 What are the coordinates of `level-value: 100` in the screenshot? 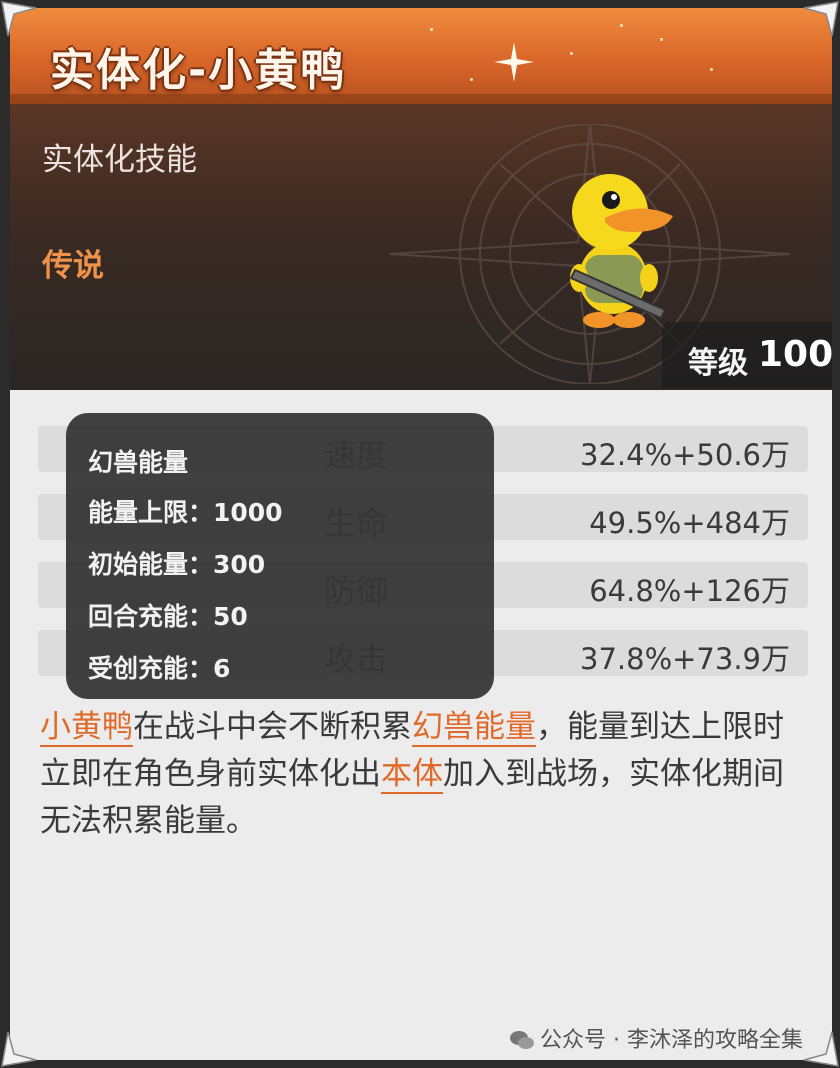 It's located at (795, 354).